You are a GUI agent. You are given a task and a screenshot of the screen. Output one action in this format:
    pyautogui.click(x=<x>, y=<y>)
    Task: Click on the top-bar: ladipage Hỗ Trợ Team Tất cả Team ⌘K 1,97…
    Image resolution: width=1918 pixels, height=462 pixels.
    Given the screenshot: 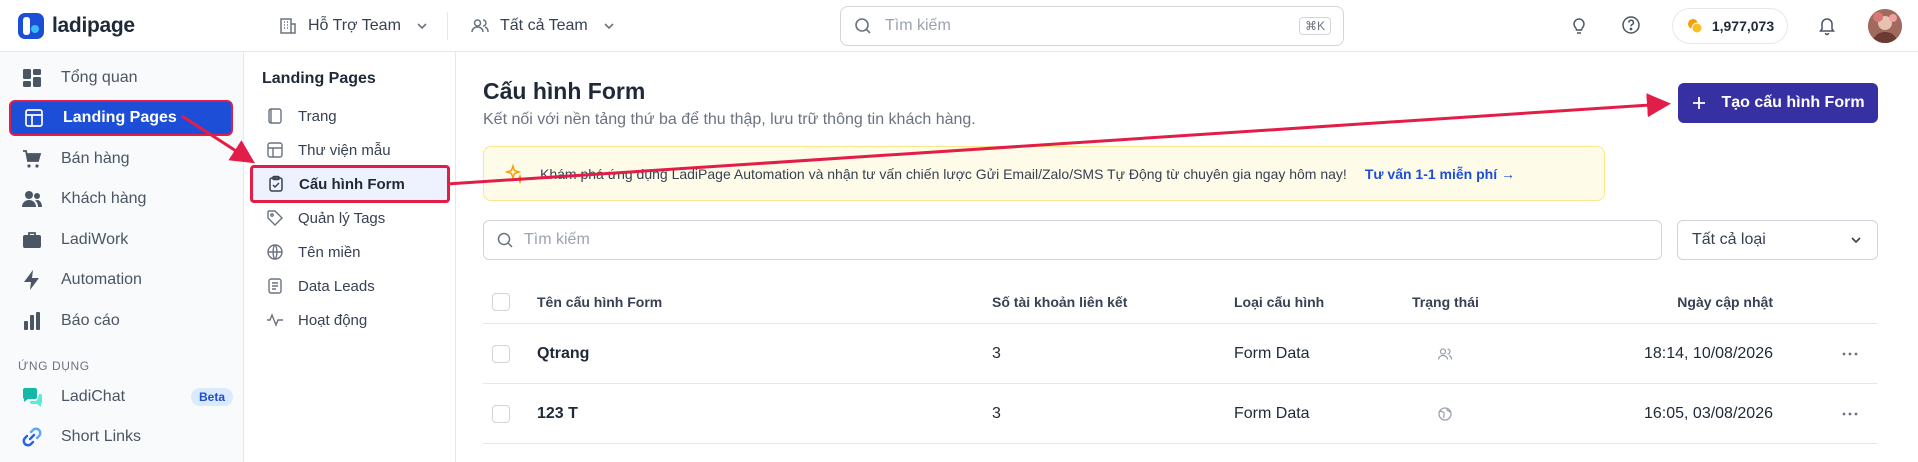 What is the action you would take?
    pyautogui.click(x=959, y=26)
    